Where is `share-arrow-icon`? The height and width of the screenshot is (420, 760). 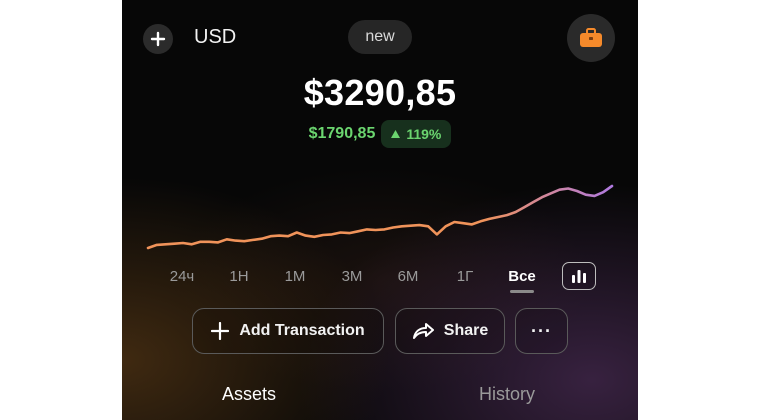
share-arrow-icon is located at coordinates (423, 331).